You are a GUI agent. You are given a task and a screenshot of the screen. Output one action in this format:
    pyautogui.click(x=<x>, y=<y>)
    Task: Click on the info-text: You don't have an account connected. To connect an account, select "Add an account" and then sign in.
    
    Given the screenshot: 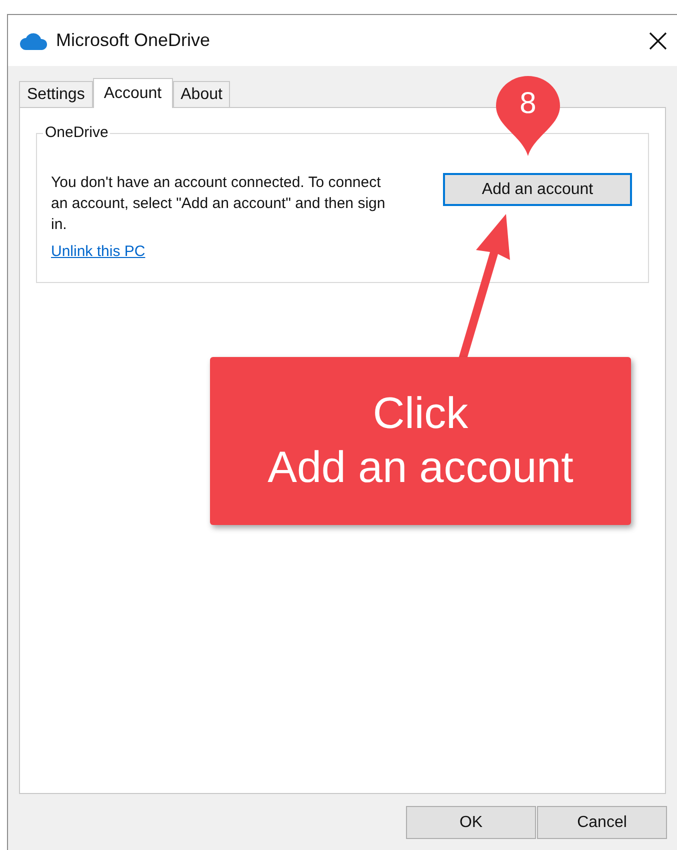 What is the action you would take?
    pyautogui.click(x=218, y=204)
    